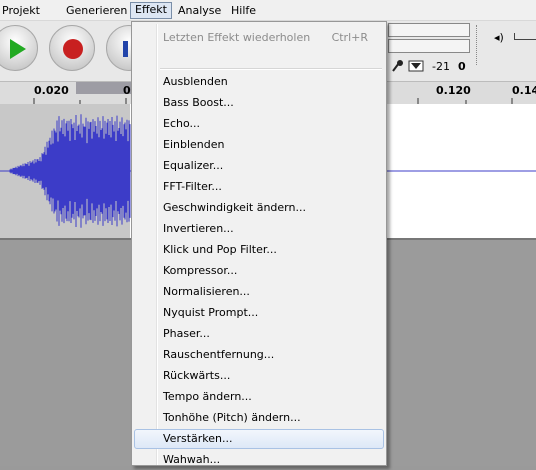  I want to click on meter-value-b: 0, so click(462, 66).